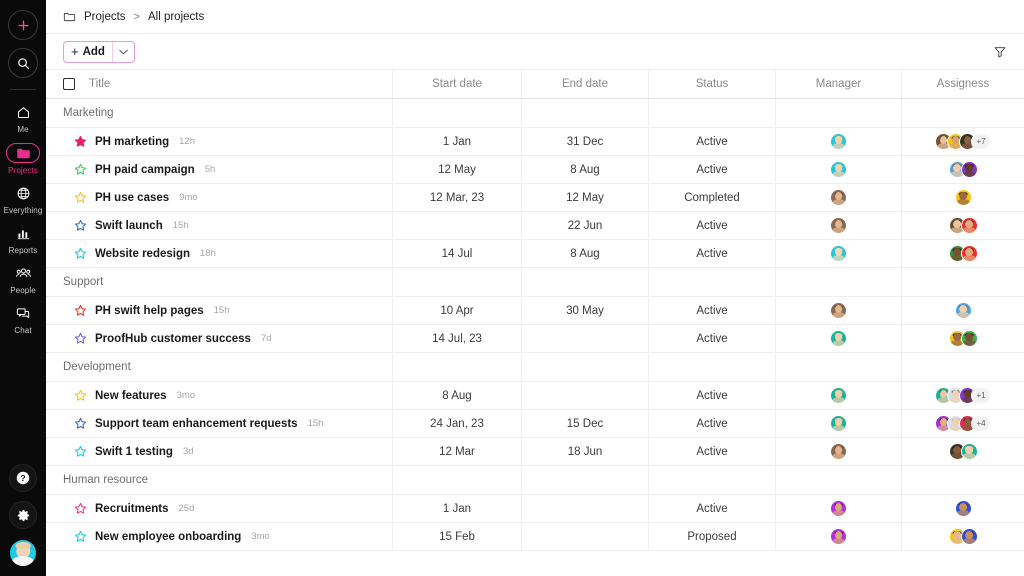 The height and width of the screenshot is (576, 1024). Describe the element at coordinates (173, 339) in the screenshot. I see `project-name: ProofHub customer success` at that location.